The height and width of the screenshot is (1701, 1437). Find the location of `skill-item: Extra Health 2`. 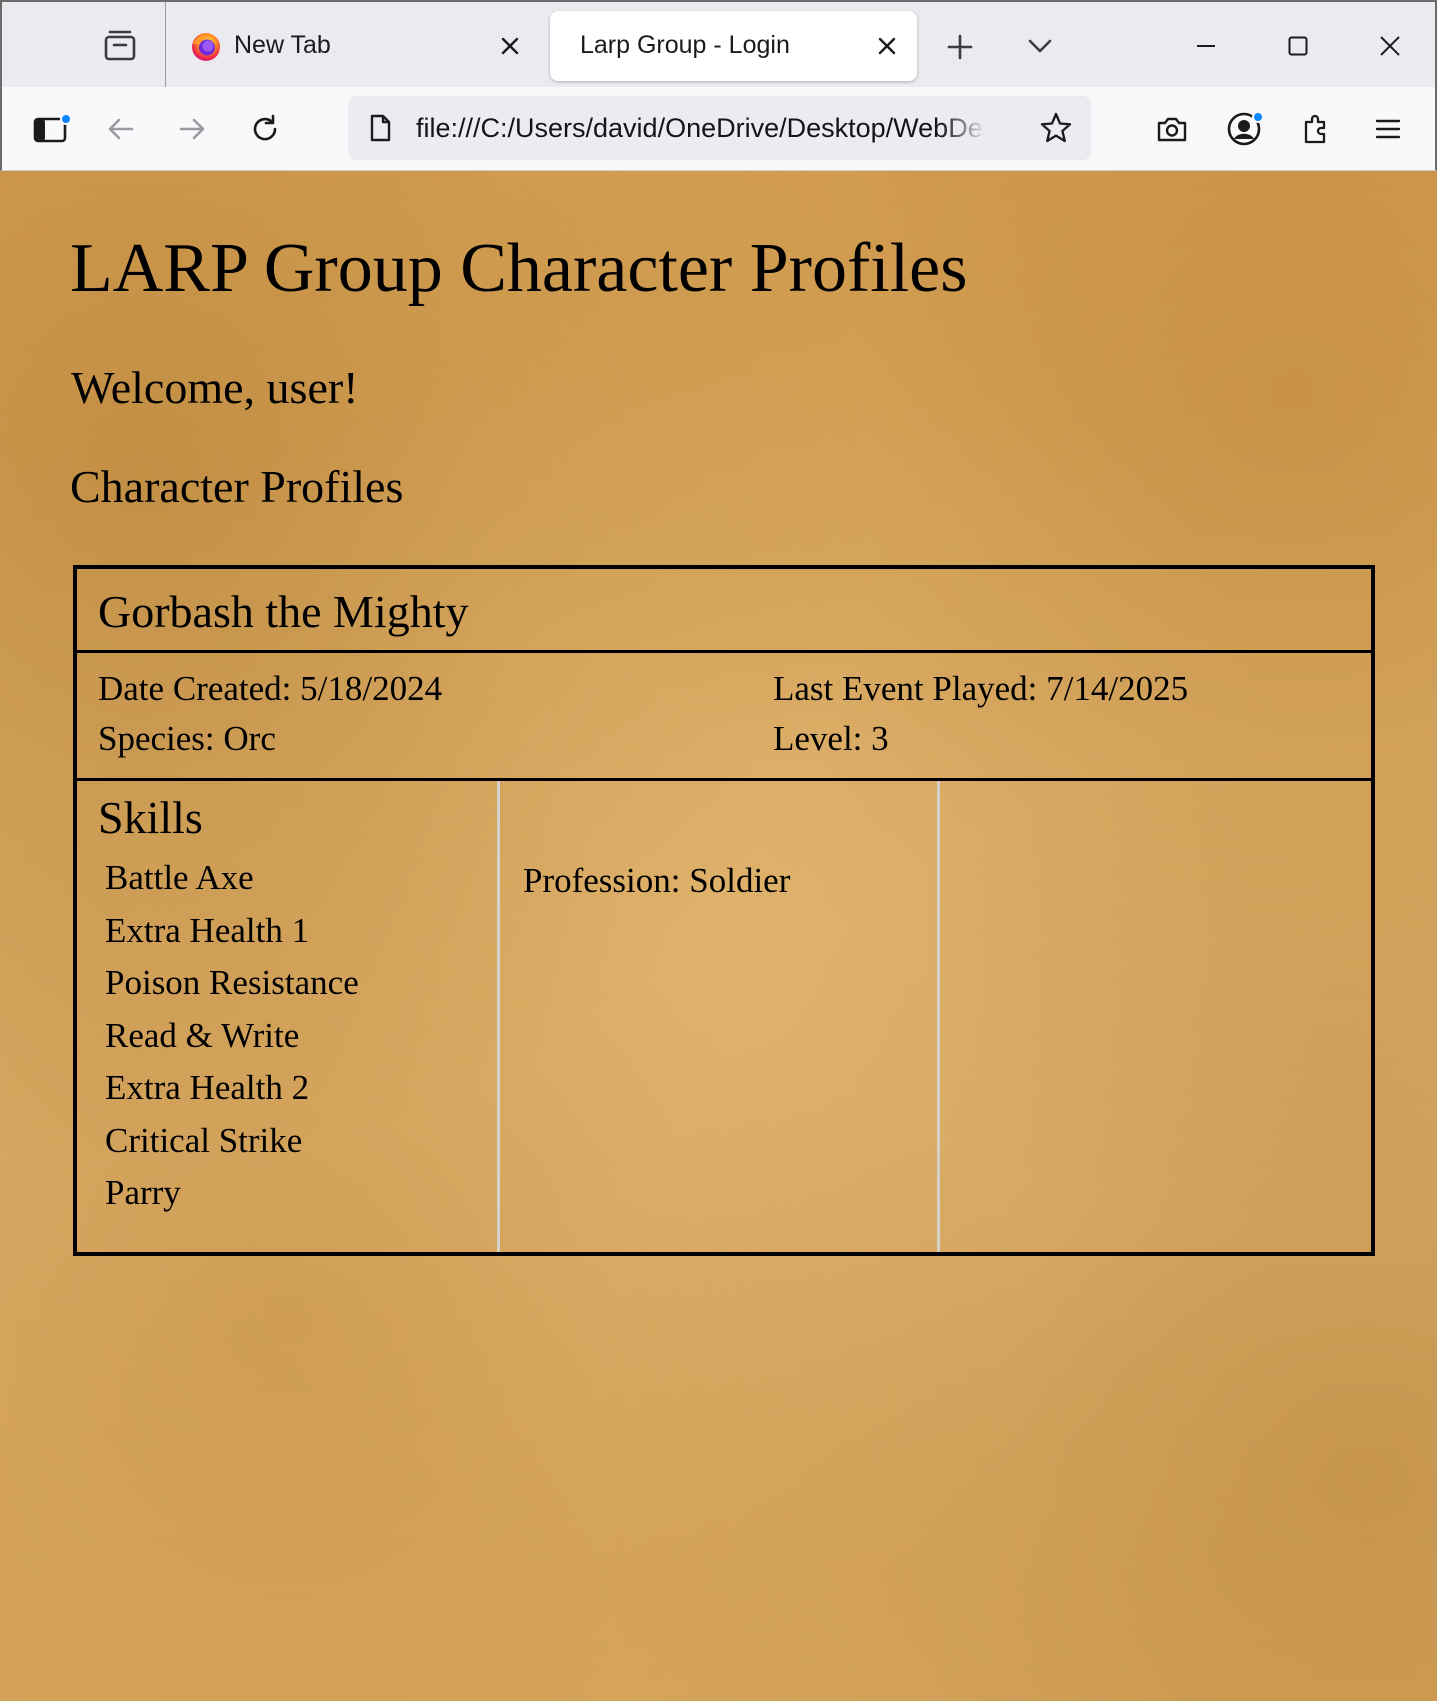

skill-item: Extra Health 2 is located at coordinates (207, 1087).